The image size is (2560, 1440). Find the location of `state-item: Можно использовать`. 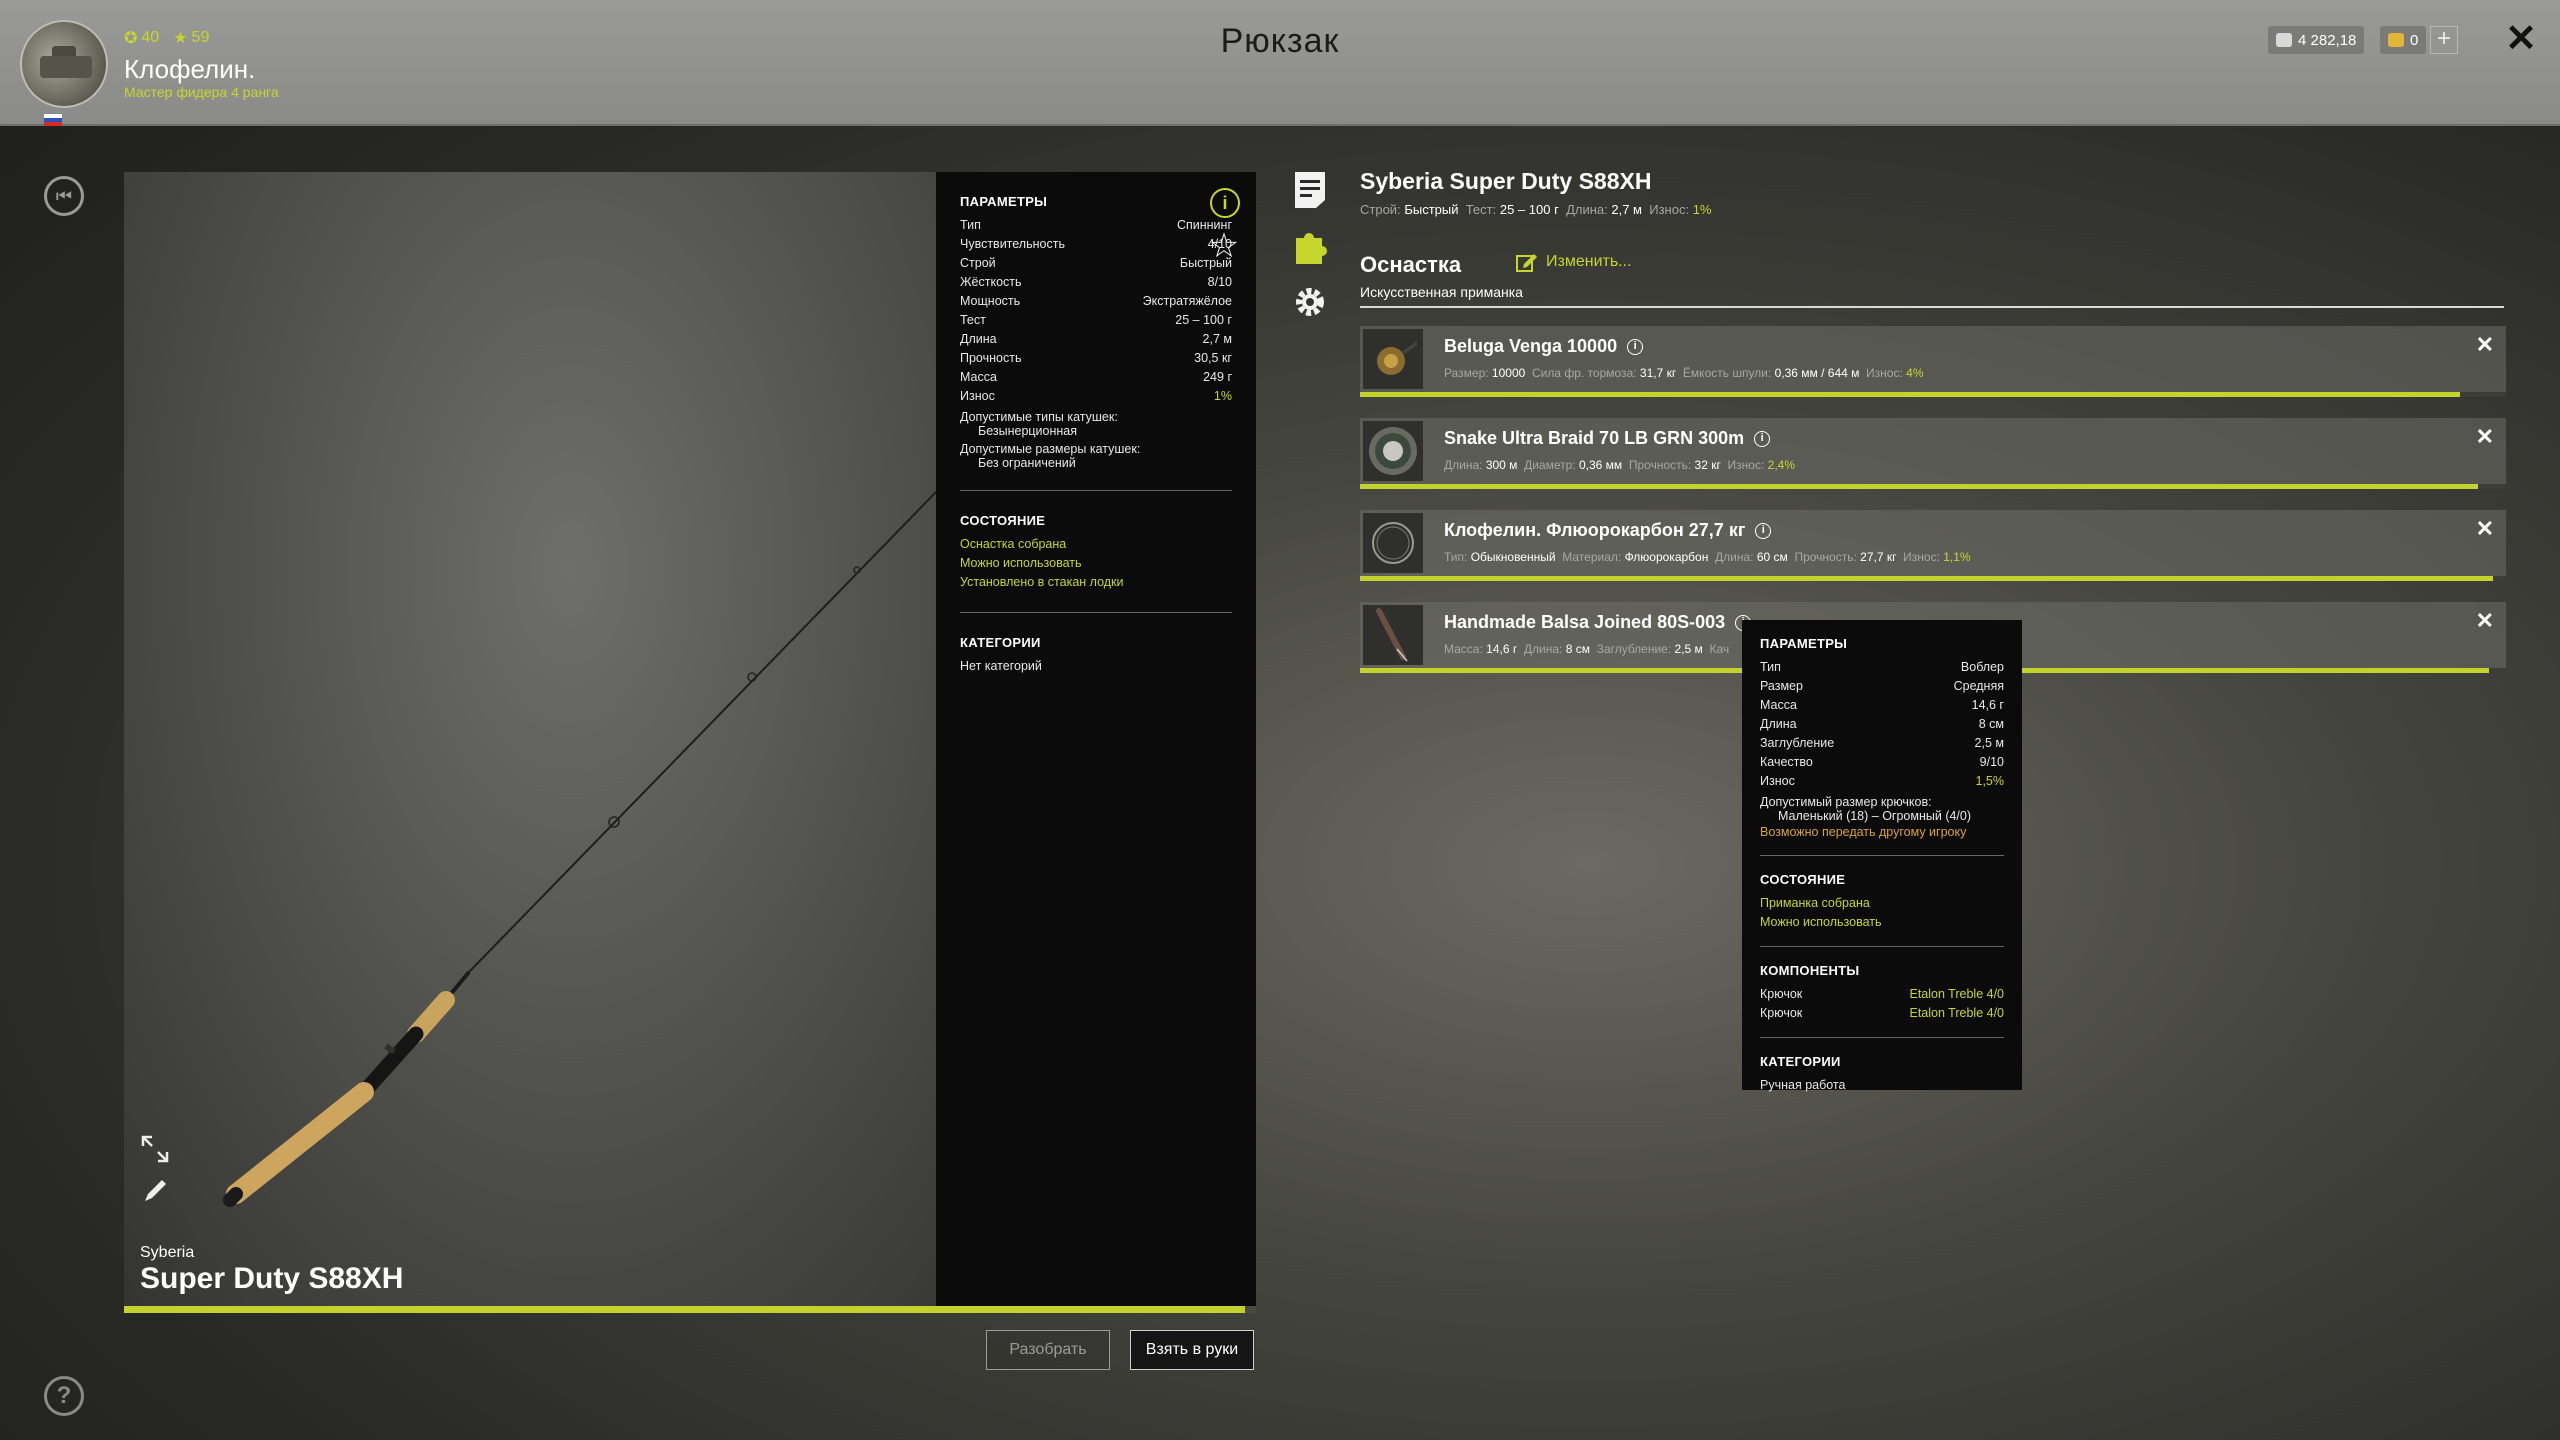

state-item: Можно использовать is located at coordinates (1021, 563).